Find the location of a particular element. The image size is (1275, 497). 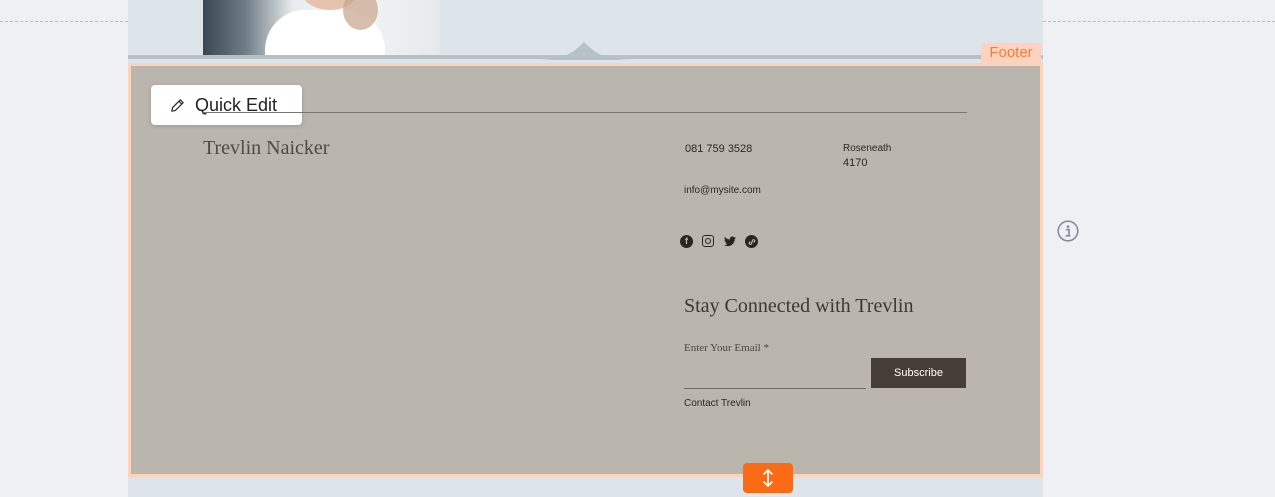

section-guide-line-left is located at coordinates (64, 21).